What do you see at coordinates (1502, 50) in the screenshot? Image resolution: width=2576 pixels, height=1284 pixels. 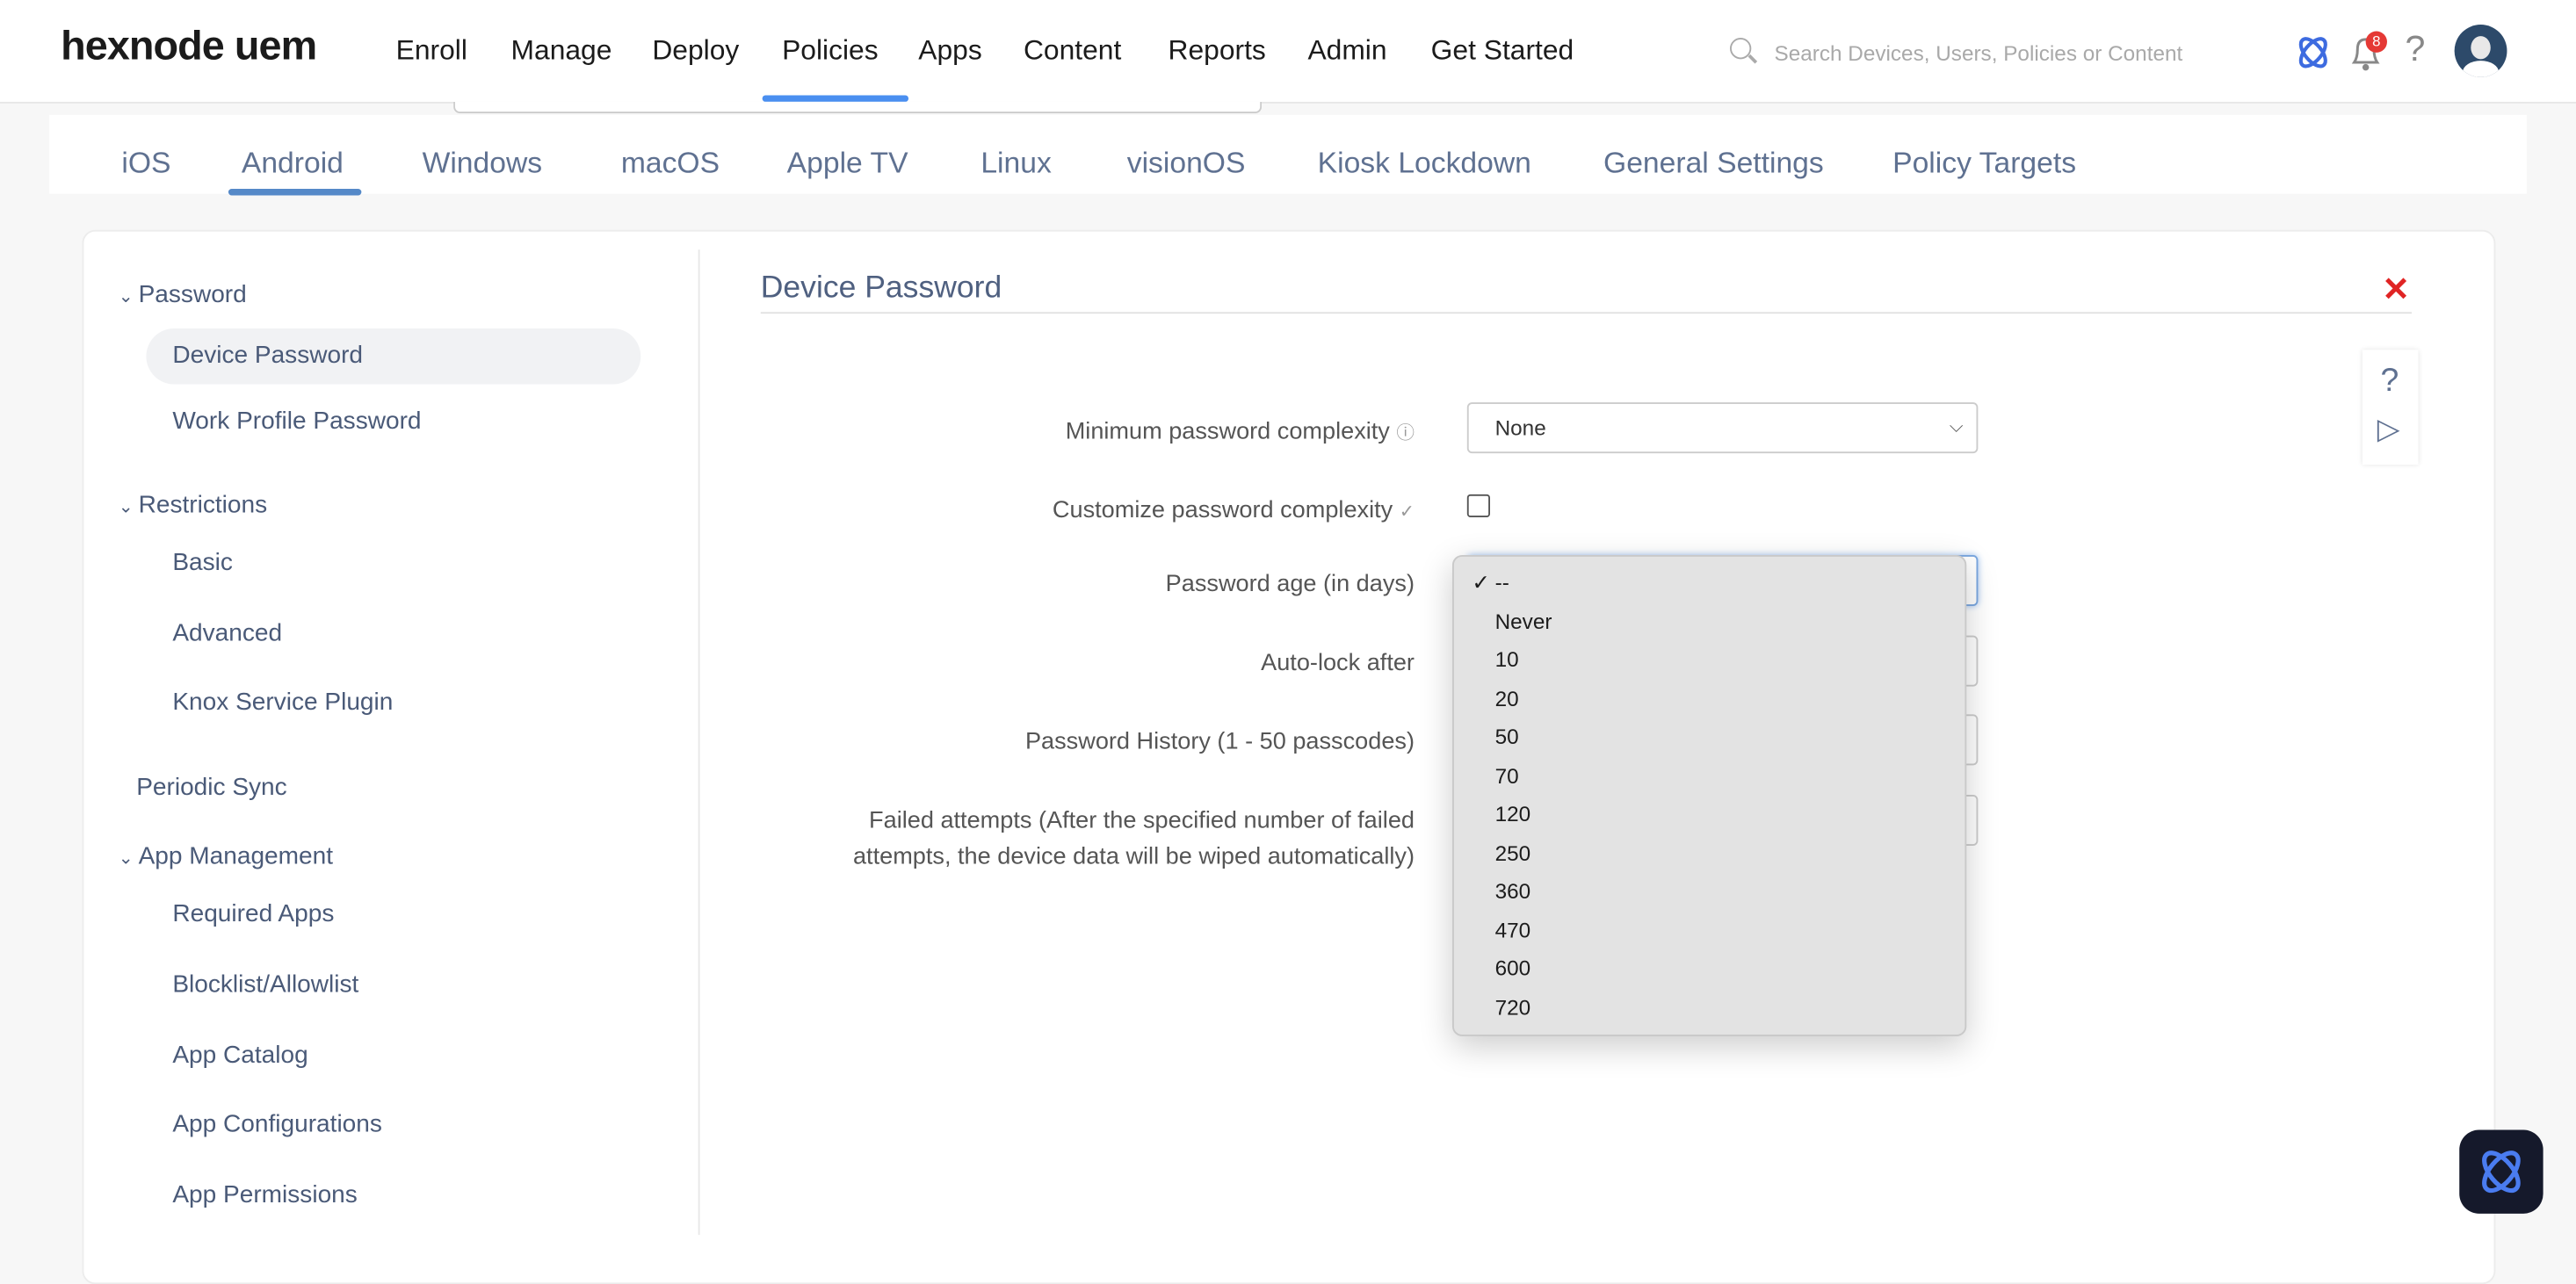 I see `nav-get-started: Get Started` at bounding box center [1502, 50].